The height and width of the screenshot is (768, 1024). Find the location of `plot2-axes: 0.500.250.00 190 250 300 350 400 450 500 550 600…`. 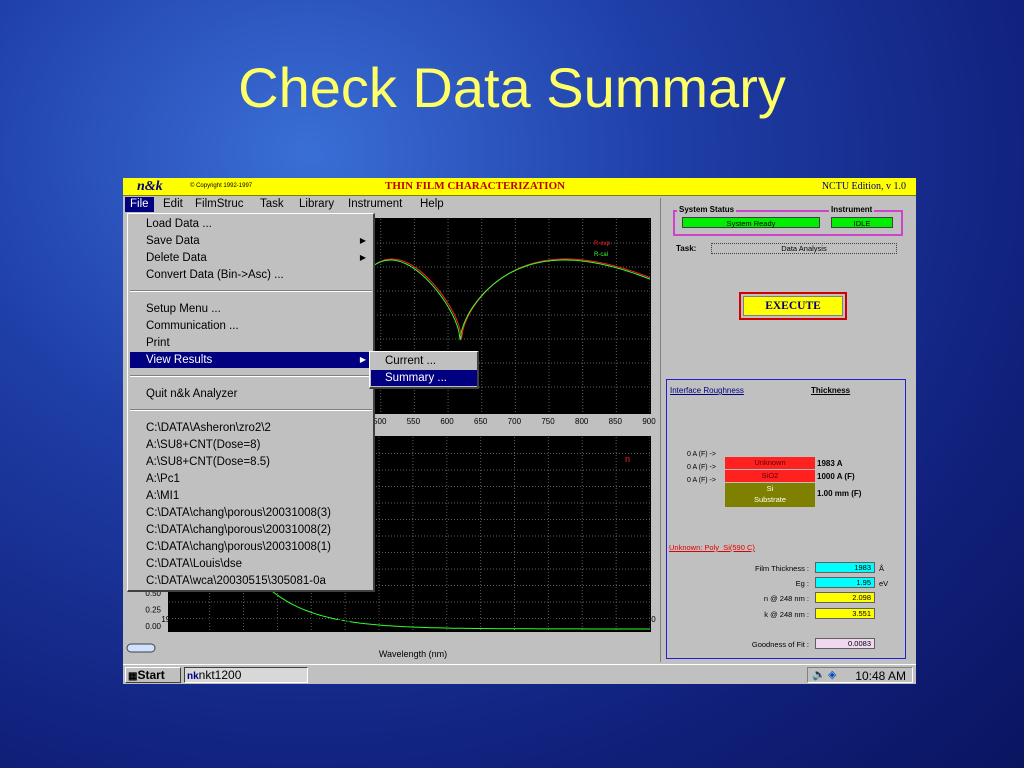

plot2-axes: 0.500.250.00 190 250 300 350 400 450 500 550 600… is located at coordinates (391, 624).